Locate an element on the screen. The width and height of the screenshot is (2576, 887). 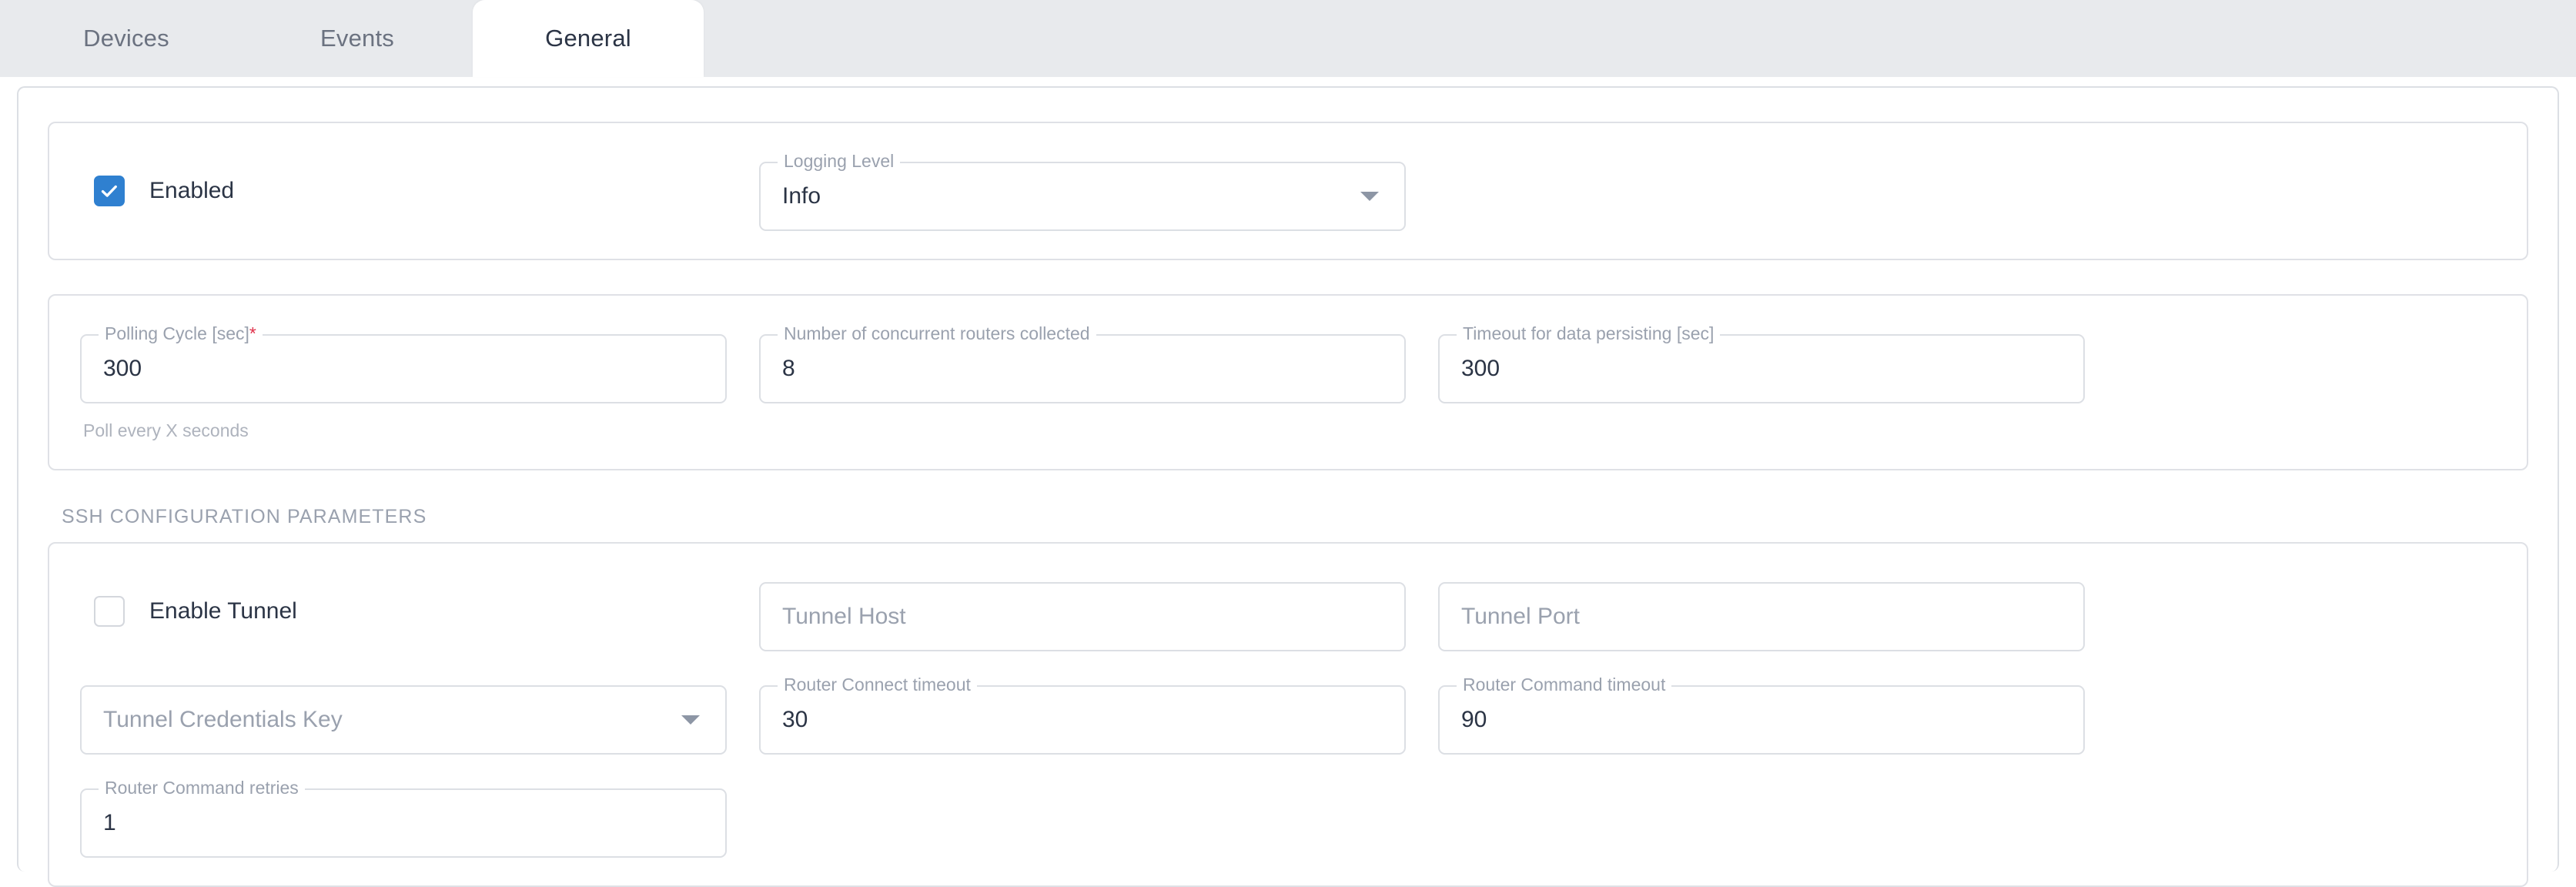
router-command-retries-input: Router Command retries 1 is located at coordinates (403, 817).